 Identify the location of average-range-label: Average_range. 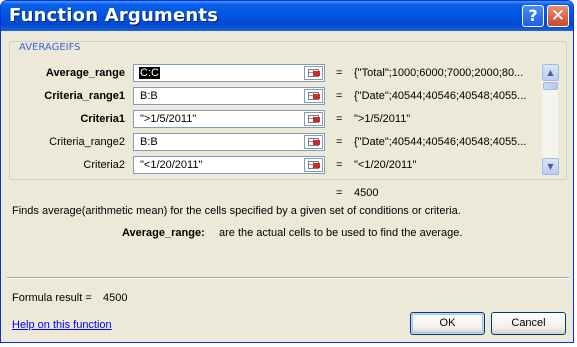
(85, 73).